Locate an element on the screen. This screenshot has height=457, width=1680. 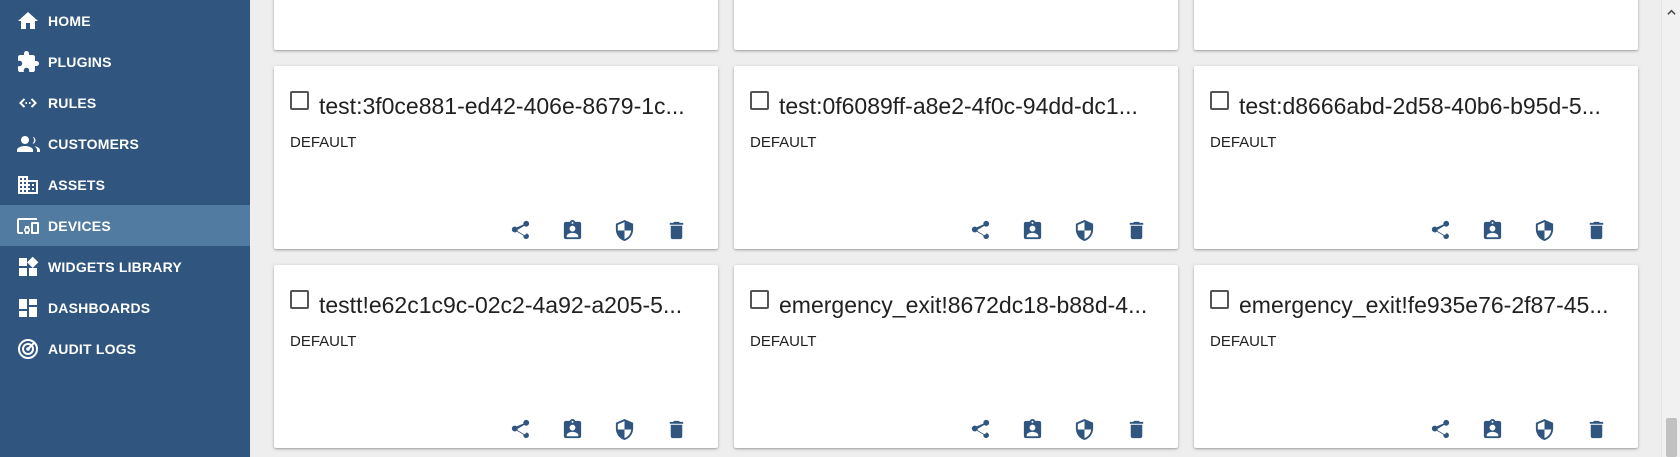
code-arrows-icon is located at coordinates (28, 103).